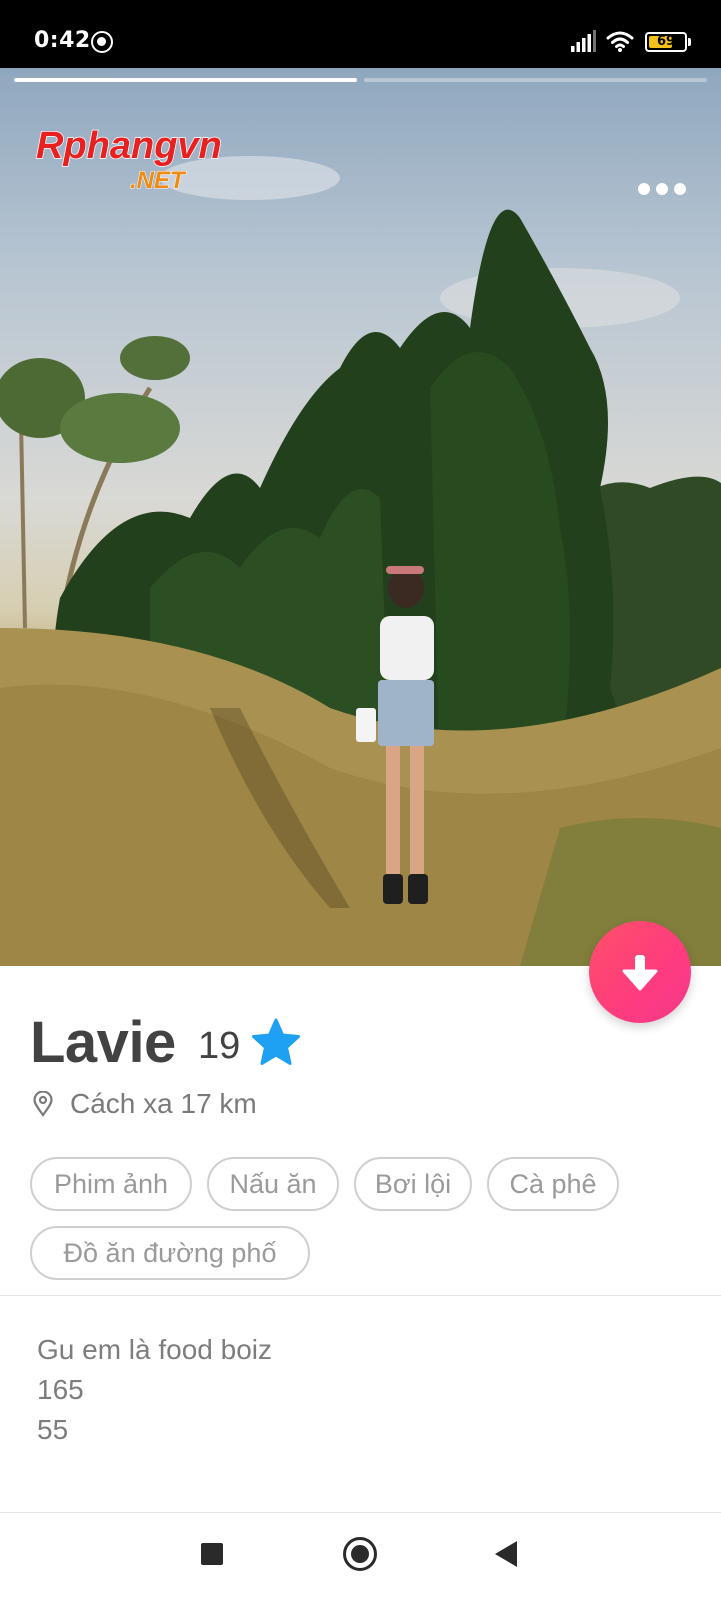 The image size is (721, 1600). I want to click on interest-chip: Bơi lội, so click(413, 1184).